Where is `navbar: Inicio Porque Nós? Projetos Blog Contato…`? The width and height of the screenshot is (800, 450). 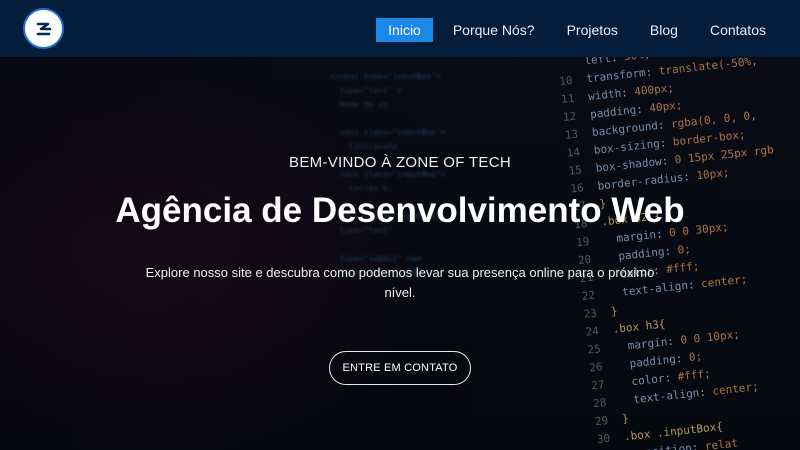 navbar: Inicio Porque Nós? Projetos Blog Contato… is located at coordinates (400, 28).